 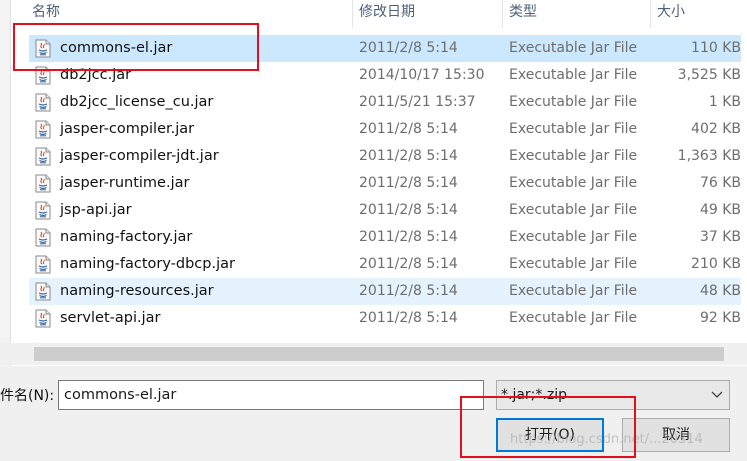 I want to click on annotation-highlight-selected-file, so click(x=136, y=47).